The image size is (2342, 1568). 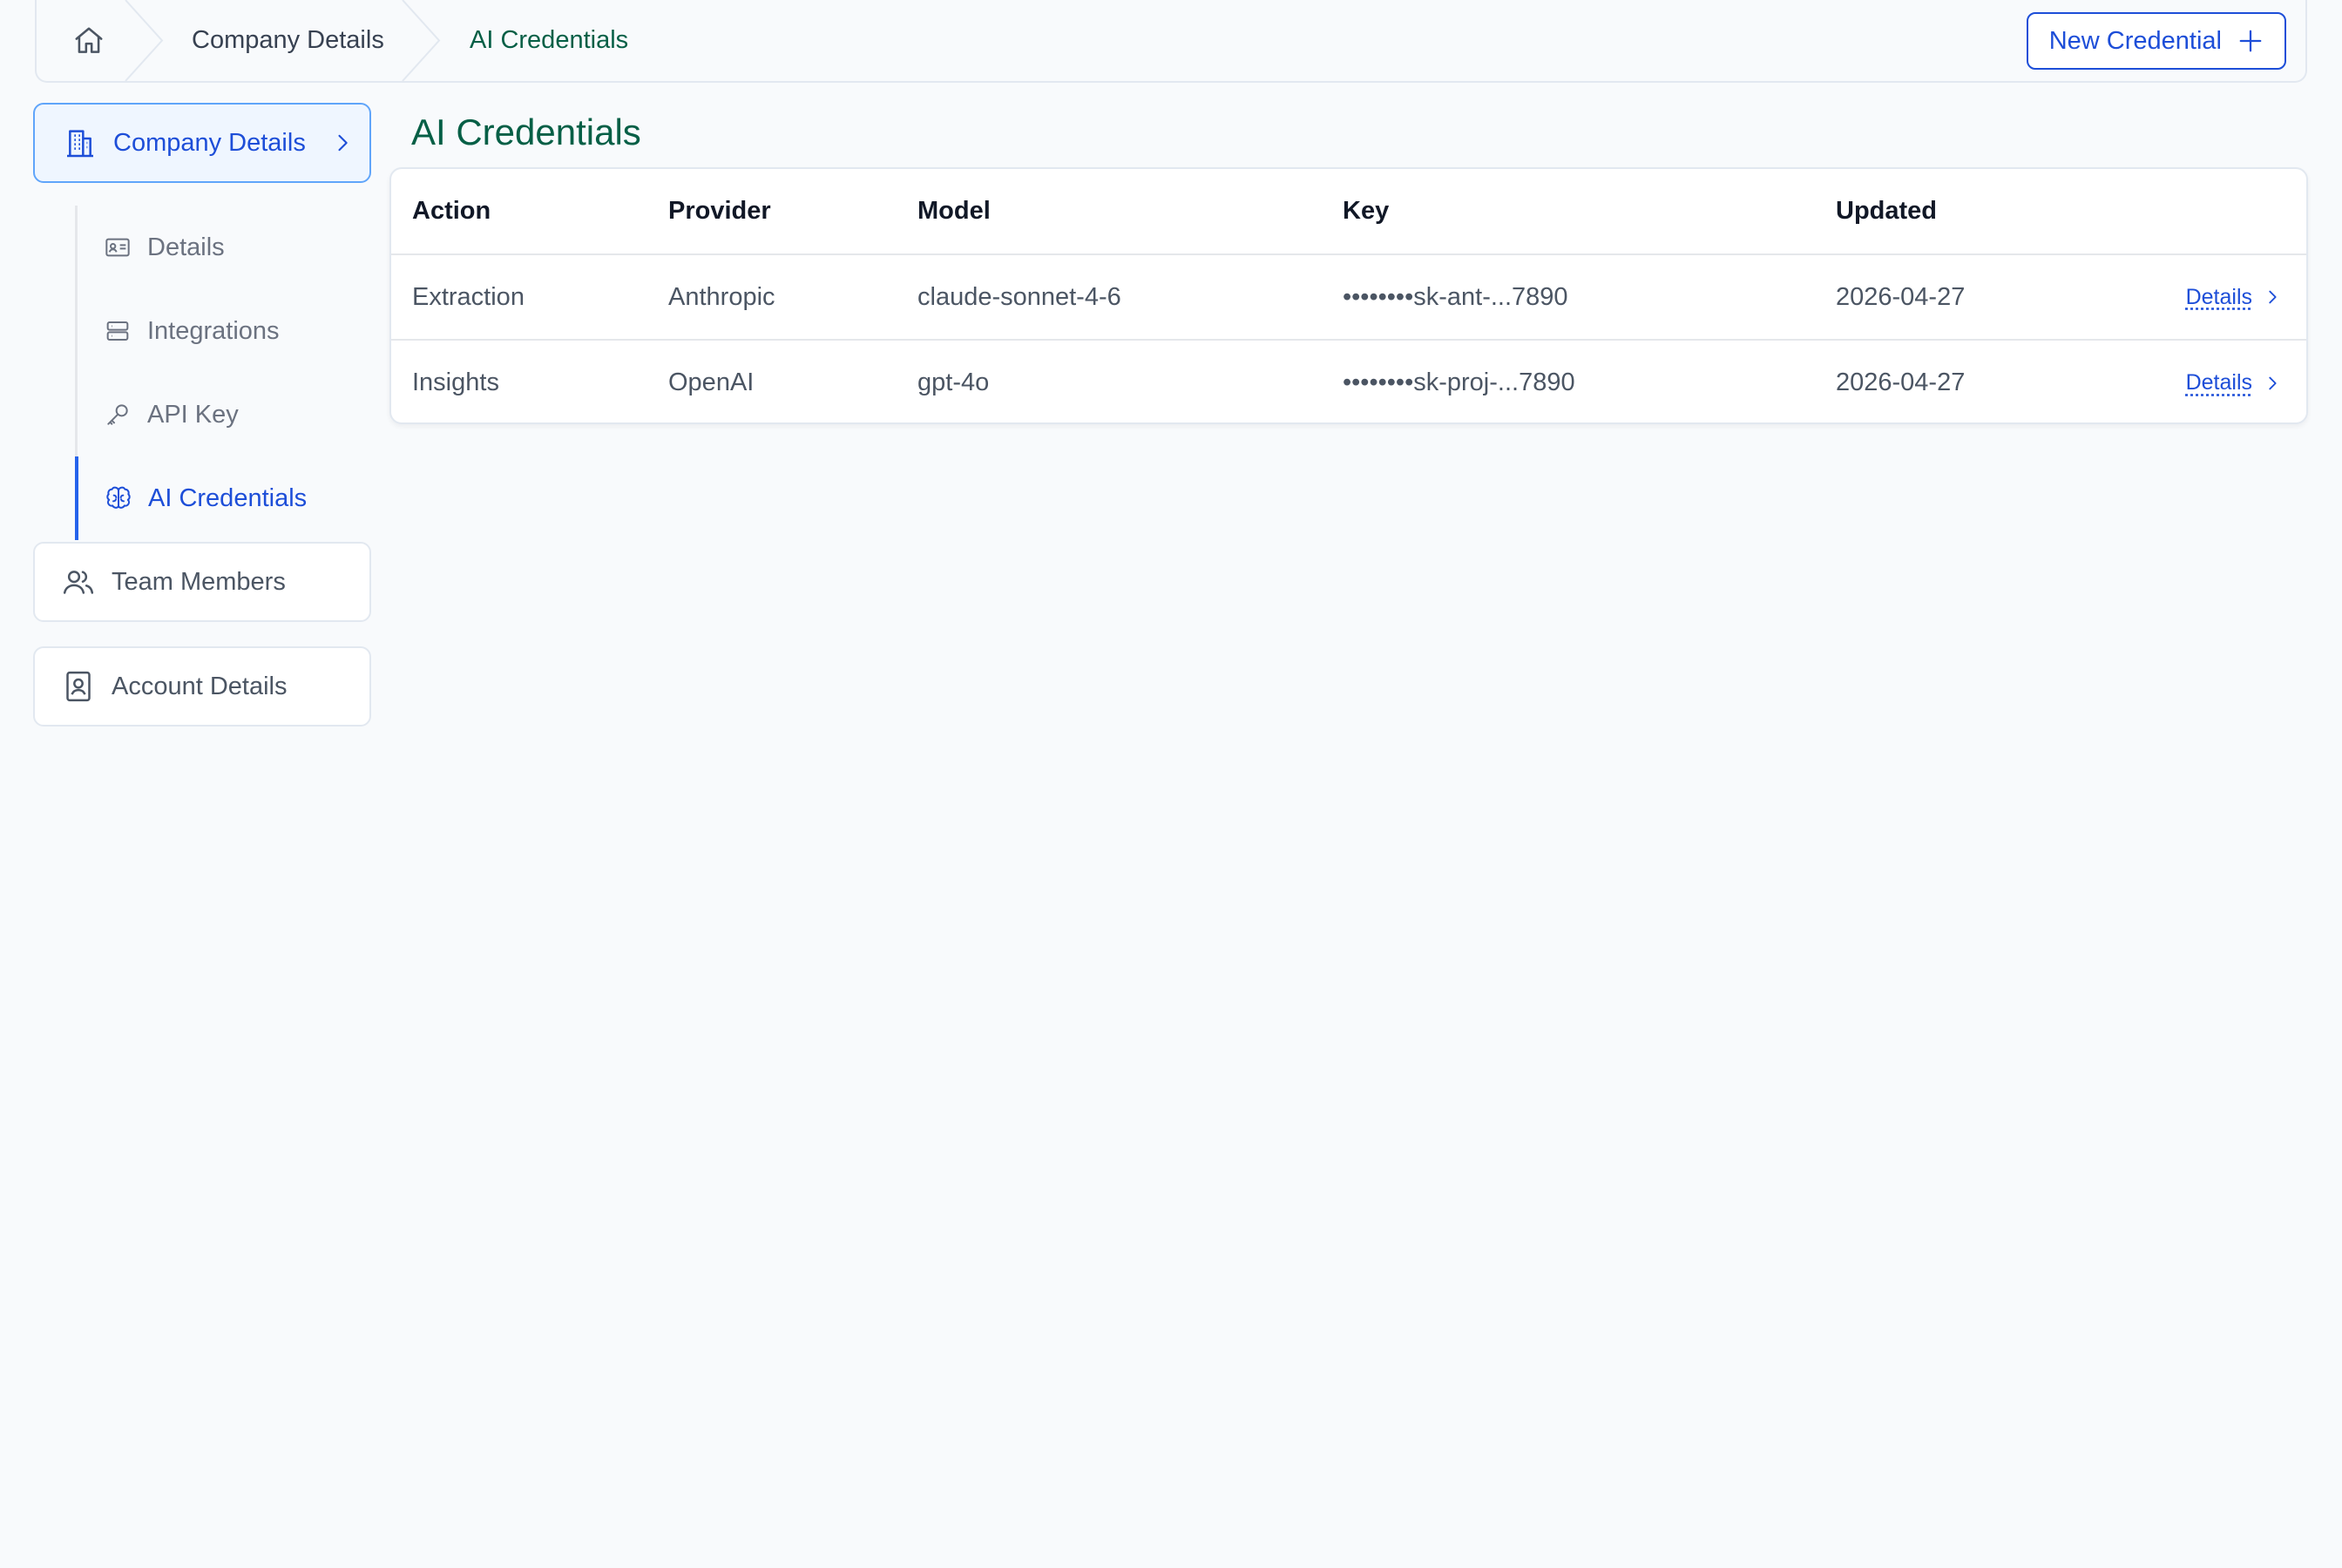 I want to click on sidebar-item-label: Integrations, so click(x=213, y=330).